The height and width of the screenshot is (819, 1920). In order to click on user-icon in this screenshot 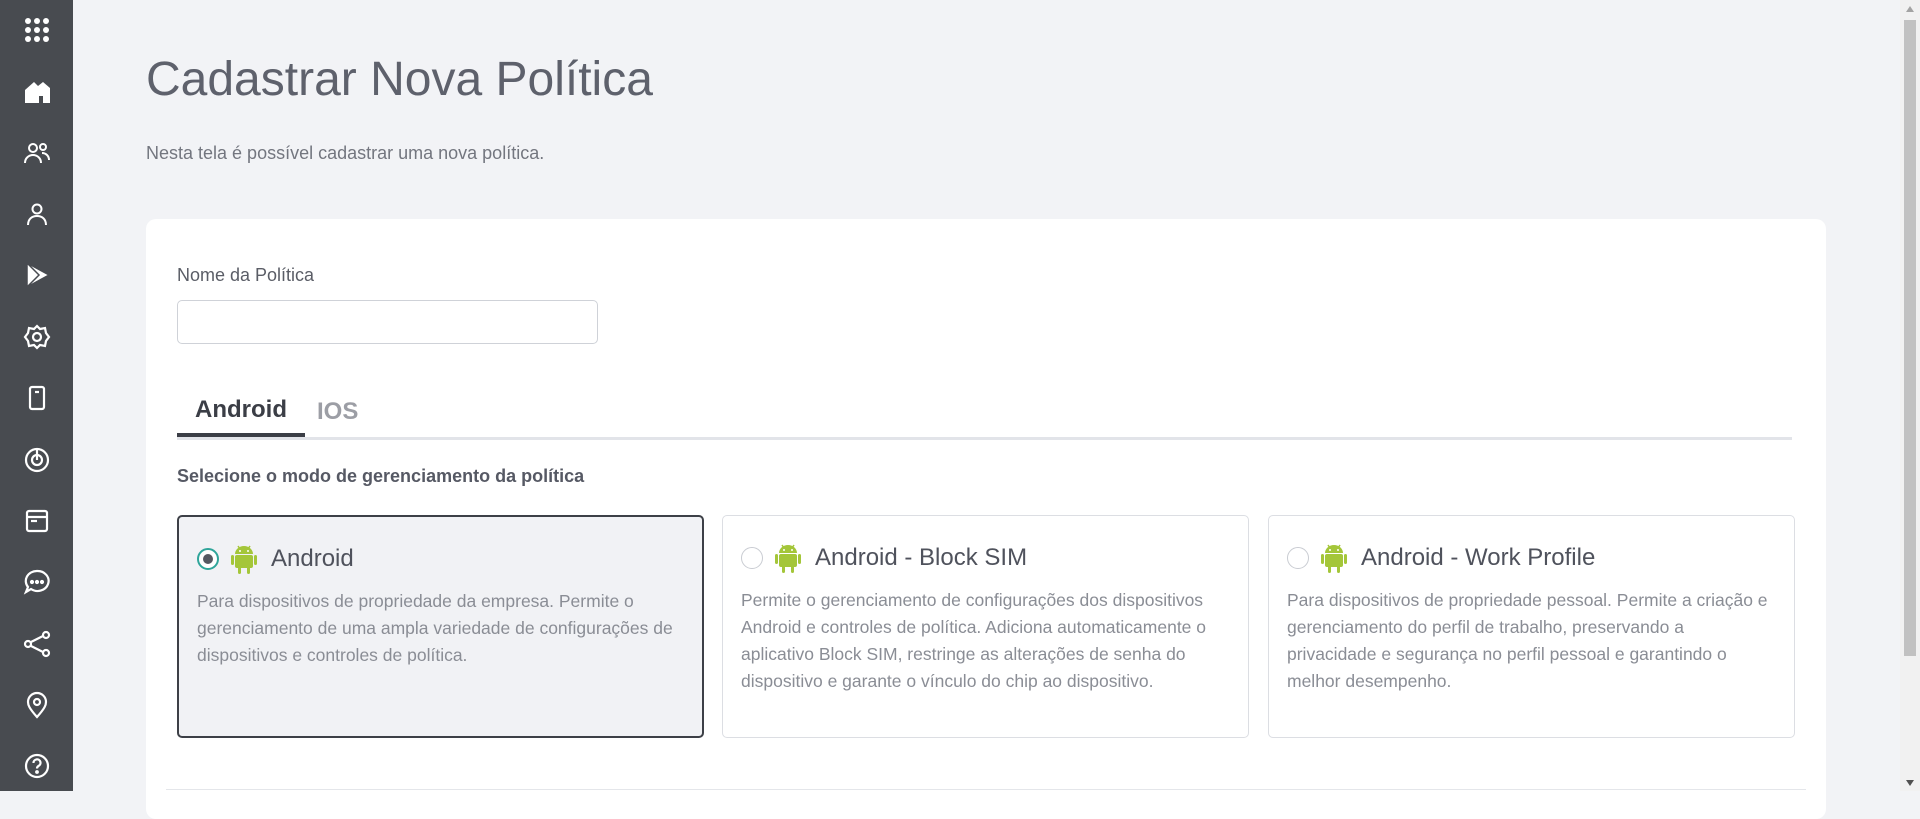, I will do `click(36, 214)`.